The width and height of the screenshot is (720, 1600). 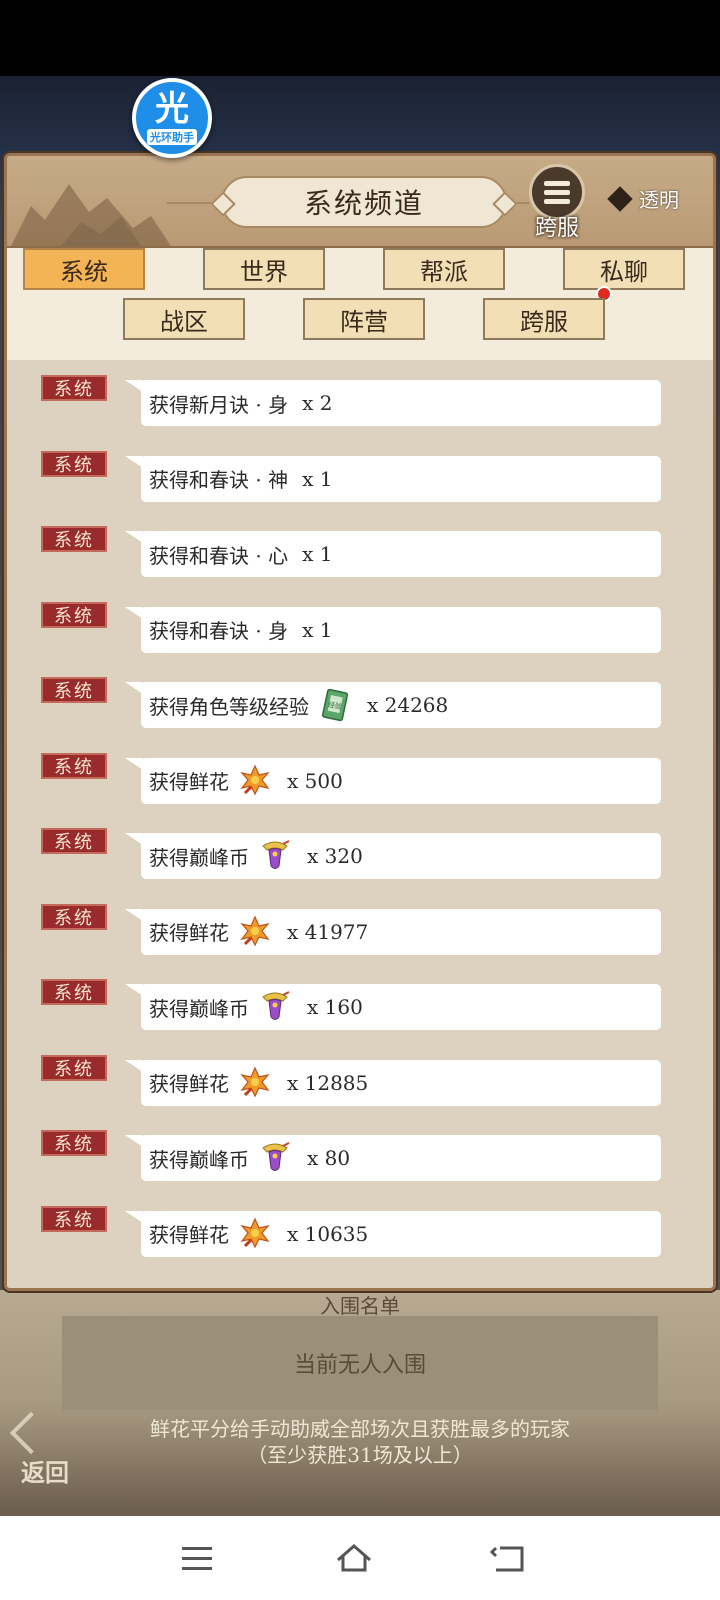 I want to click on message-row: 系统 获得巅峰币 x 160, so click(x=360, y=1001).